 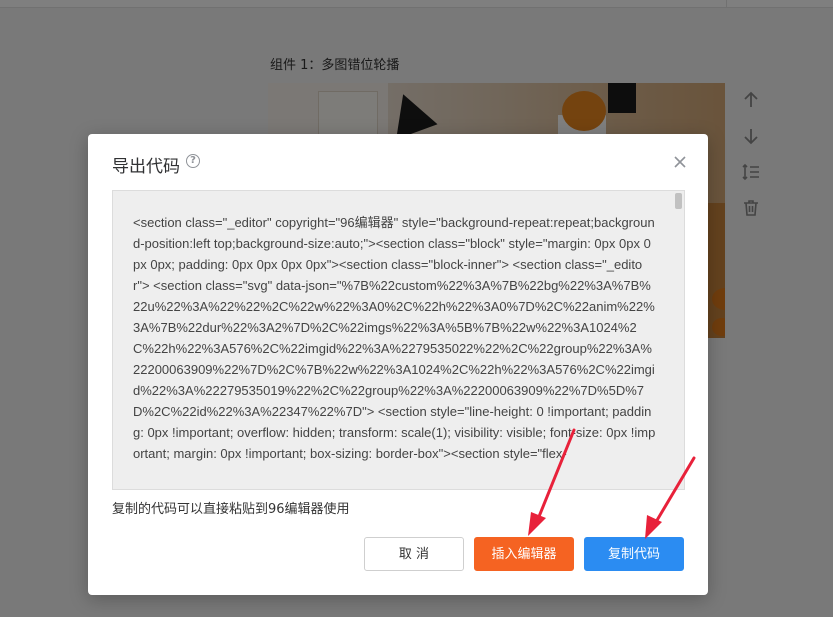 I want to click on dialog-title: 导出代码, so click(x=146, y=167).